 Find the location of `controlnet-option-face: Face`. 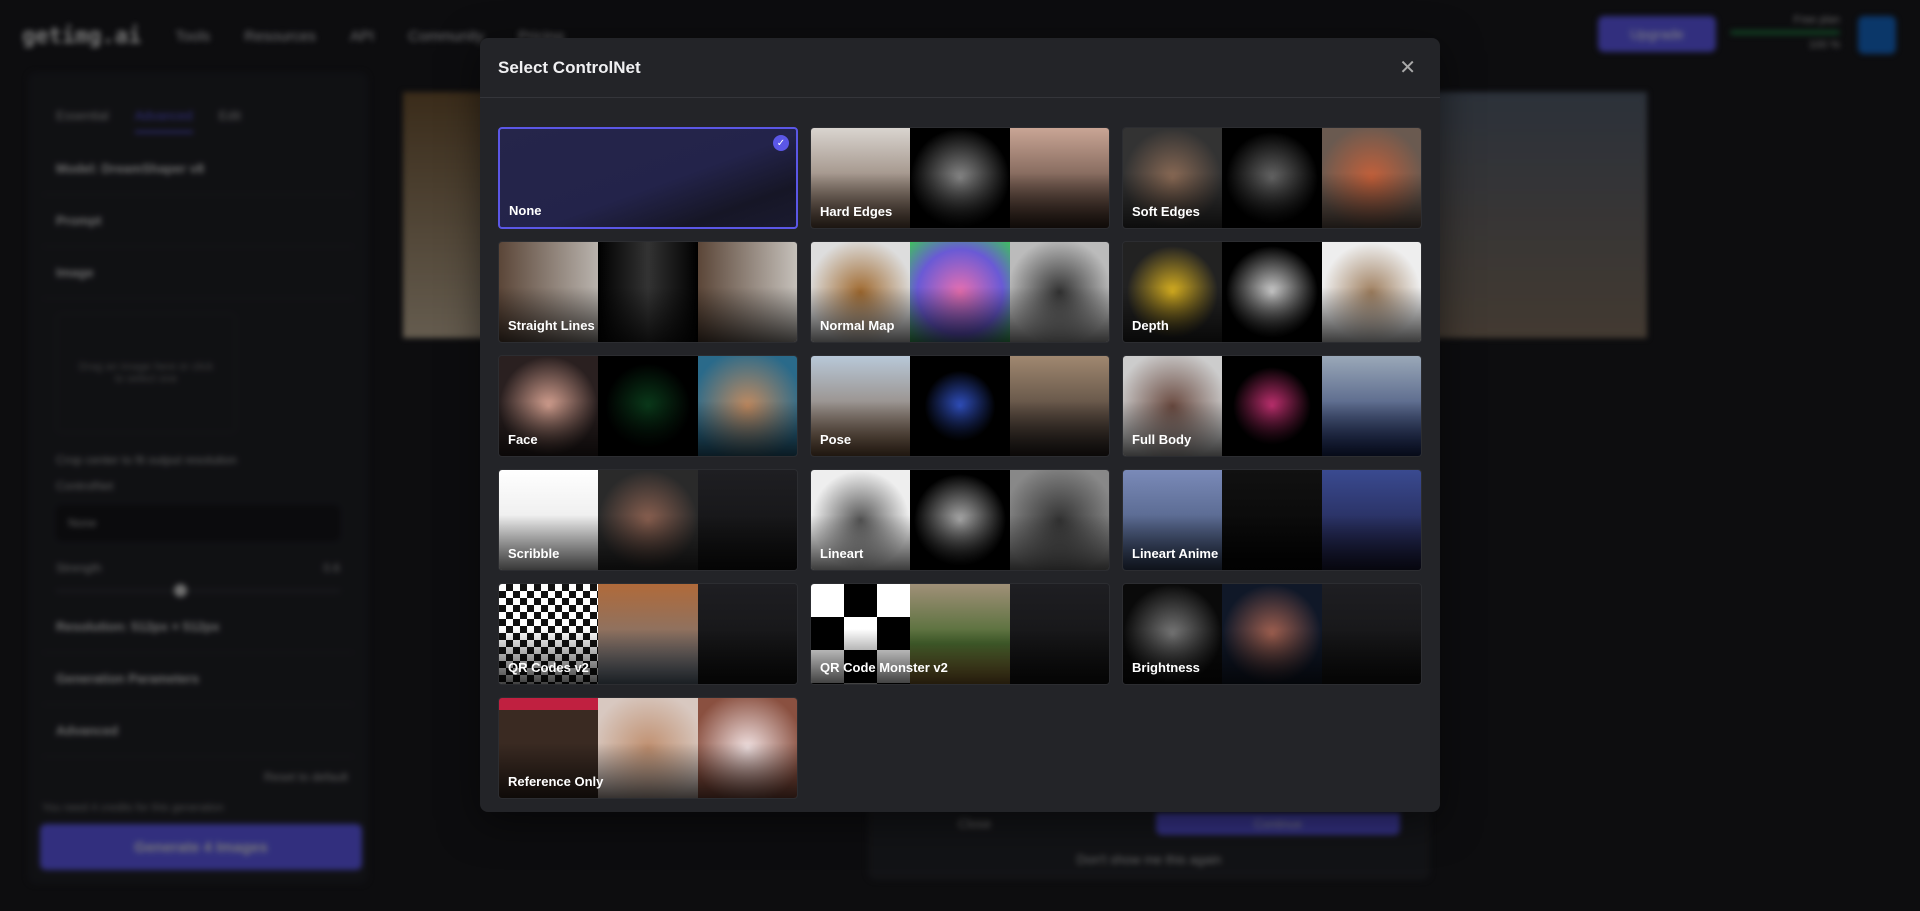

controlnet-option-face: Face is located at coordinates (648, 406).